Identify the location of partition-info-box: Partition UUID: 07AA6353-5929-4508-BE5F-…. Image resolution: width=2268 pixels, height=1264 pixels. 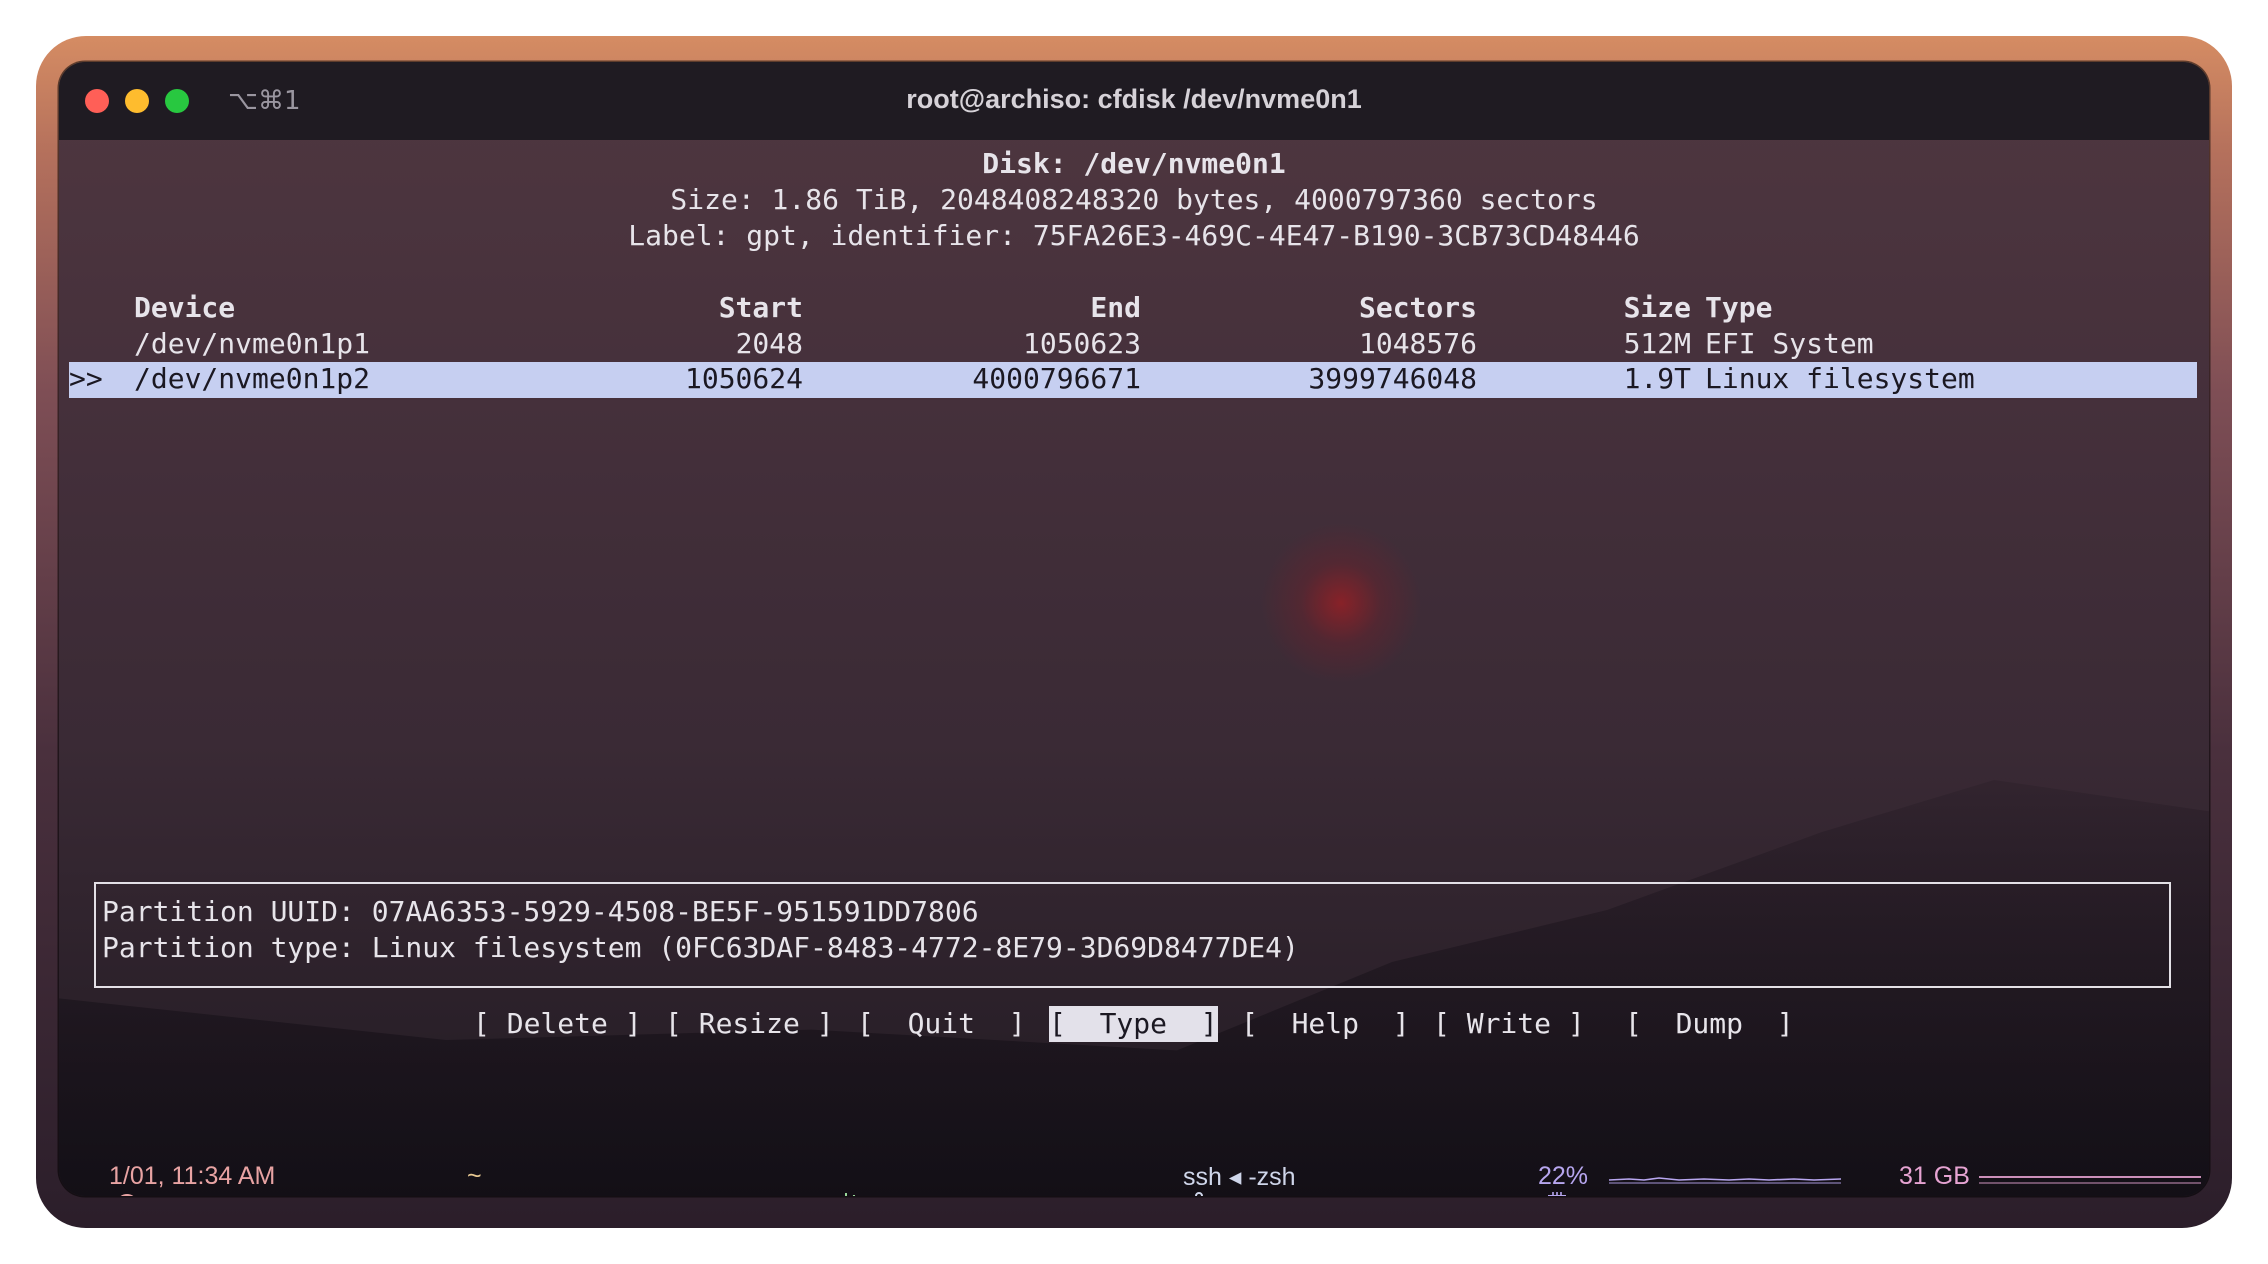
(1132, 935).